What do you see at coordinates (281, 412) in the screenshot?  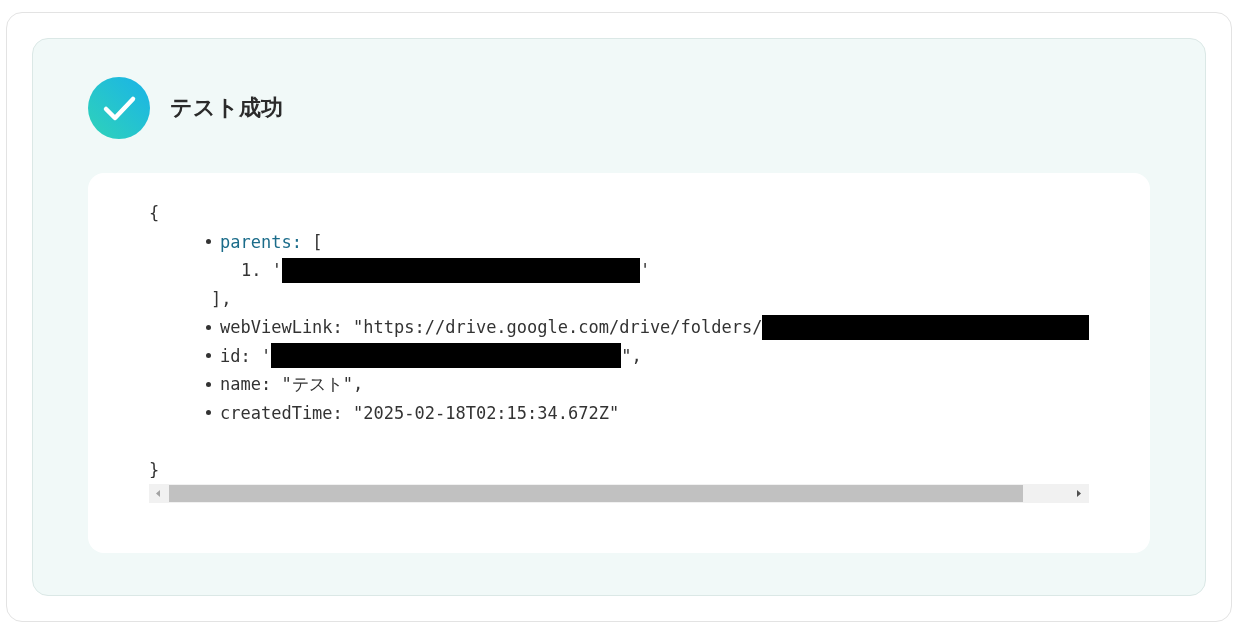 I see `json-key: createdTime:` at bounding box center [281, 412].